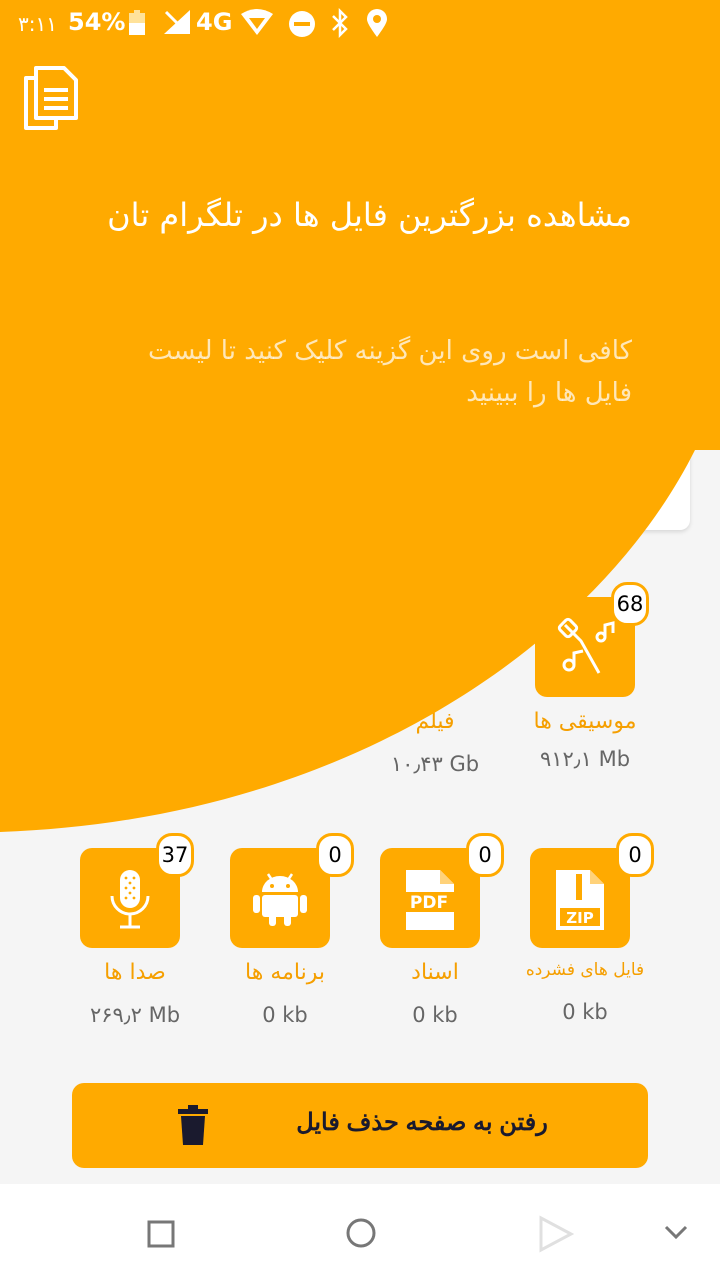 This screenshot has height=1280, width=720. I want to click on zip-file-icon: ZIP, so click(580, 900).